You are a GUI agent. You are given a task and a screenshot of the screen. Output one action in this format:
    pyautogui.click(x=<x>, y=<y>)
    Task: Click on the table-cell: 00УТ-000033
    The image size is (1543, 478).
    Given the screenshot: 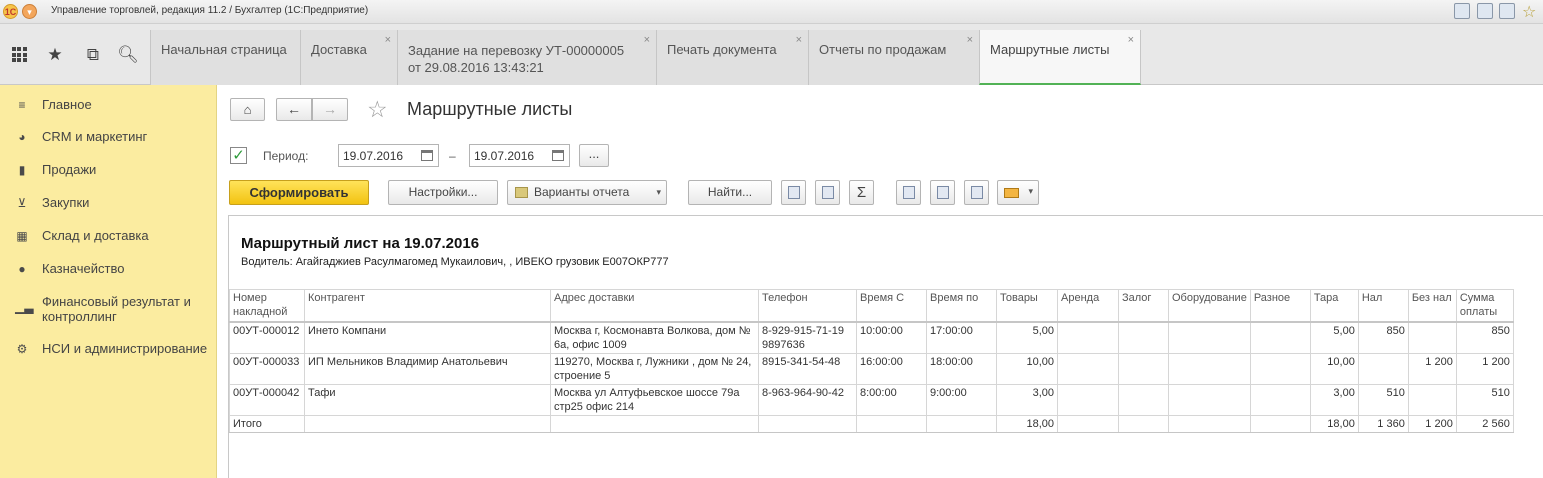 What is the action you would take?
    pyautogui.click(x=267, y=368)
    